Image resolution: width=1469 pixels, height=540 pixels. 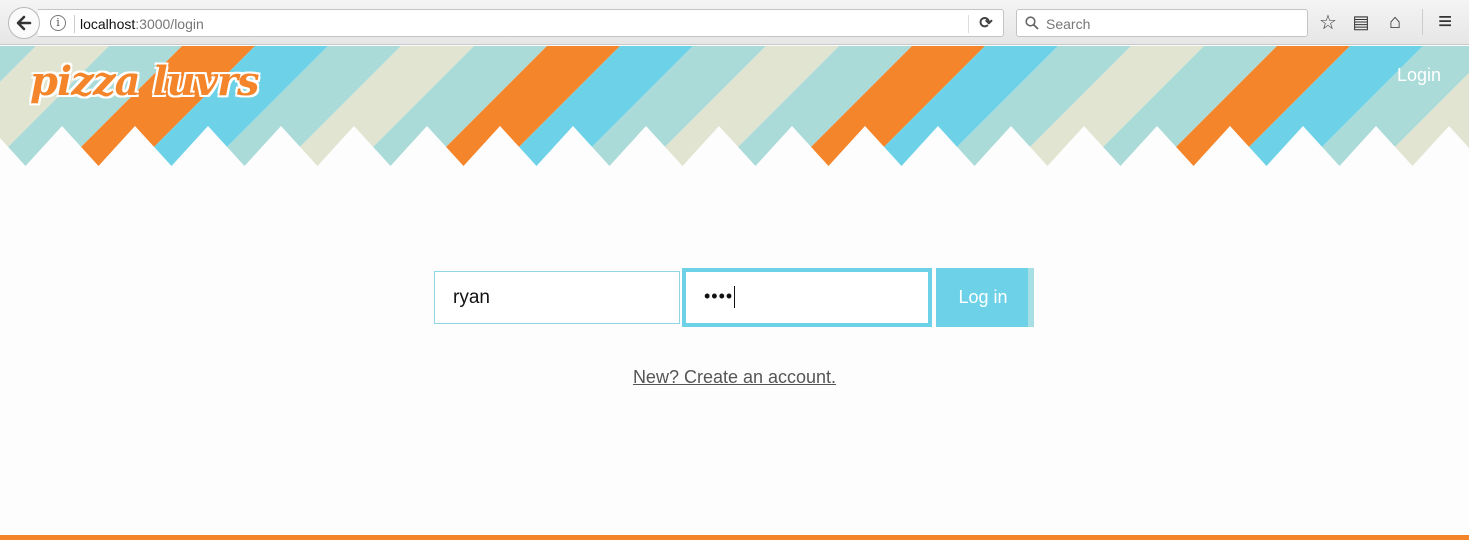 I want to click on create-account-link: New? Create an account., so click(x=734, y=377).